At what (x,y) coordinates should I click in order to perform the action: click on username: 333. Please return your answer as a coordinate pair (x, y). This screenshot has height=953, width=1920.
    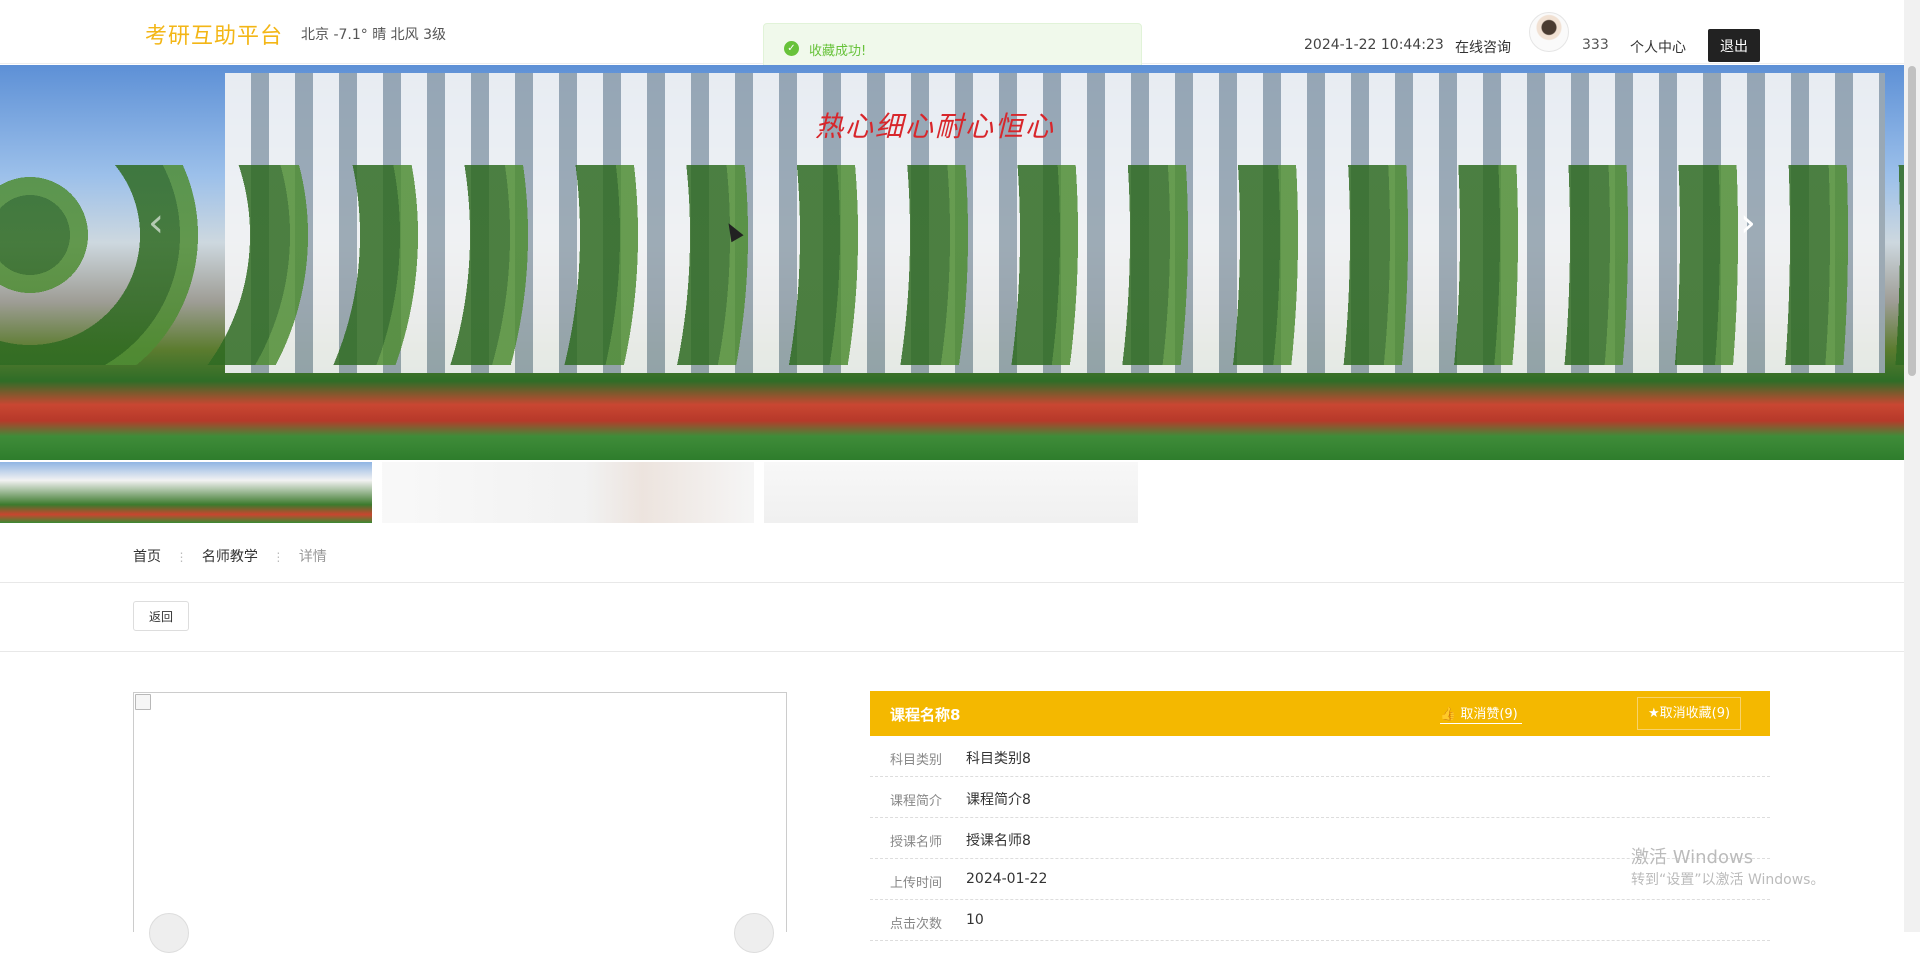
    Looking at the image, I should click on (1595, 45).